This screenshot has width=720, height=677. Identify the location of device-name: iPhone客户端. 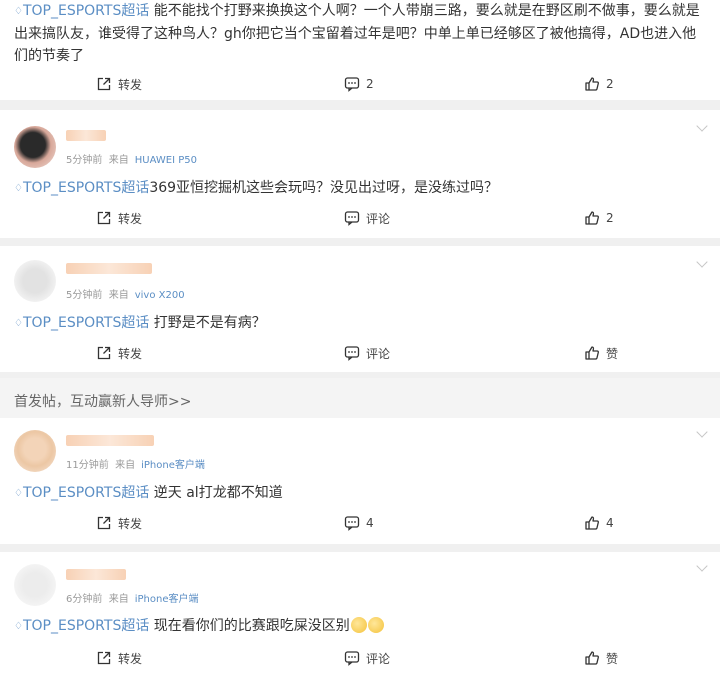
(166, 599).